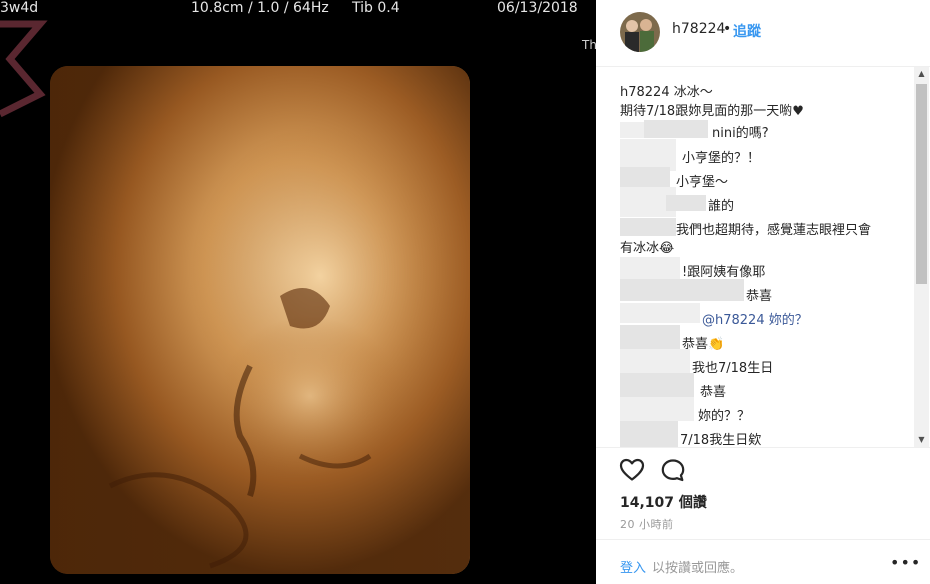 This screenshot has width=930, height=584. What do you see at coordinates (724, 272) in the screenshot?
I see `comment-text: !跟阿姨有像耶` at bounding box center [724, 272].